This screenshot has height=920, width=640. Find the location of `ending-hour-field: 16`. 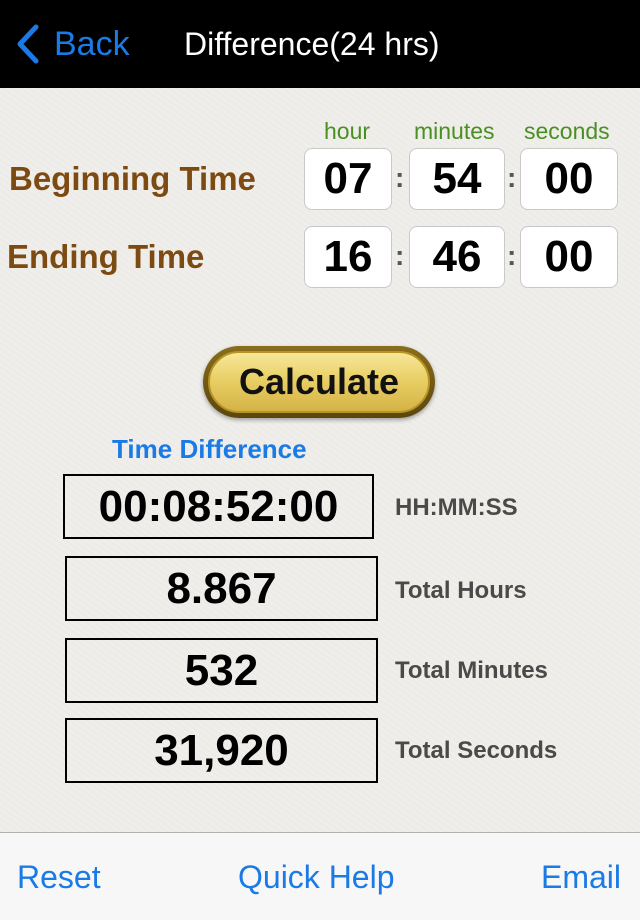

ending-hour-field: 16 is located at coordinates (348, 257).